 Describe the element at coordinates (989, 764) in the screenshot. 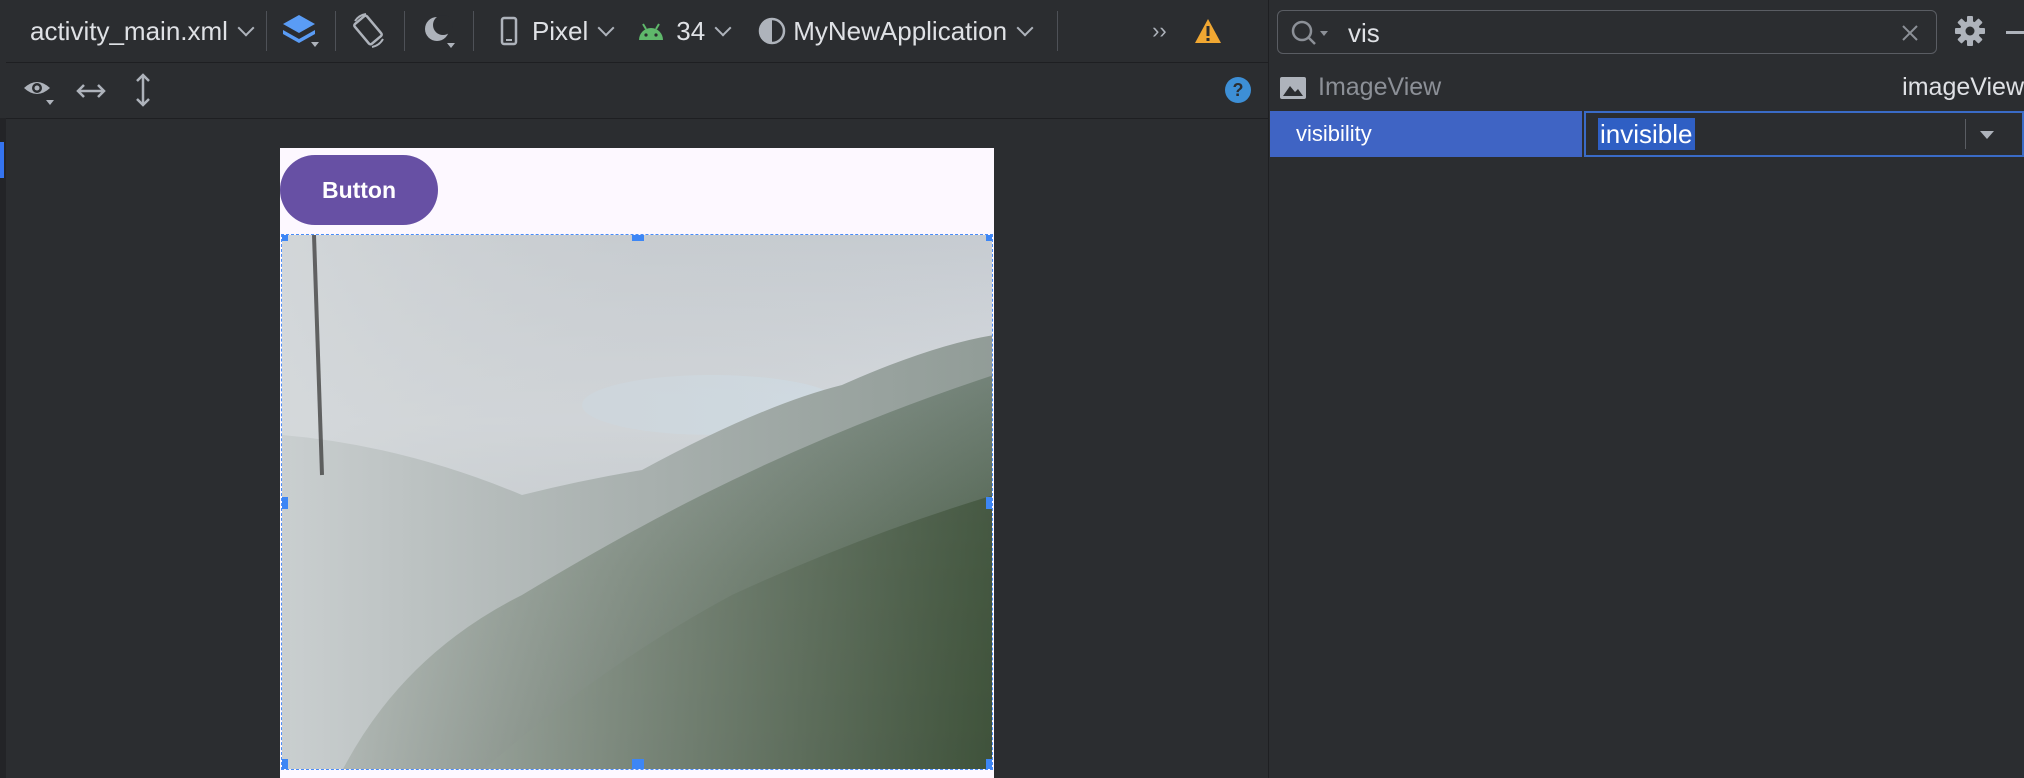

I see `resize-handle-bottom-right` at that location.